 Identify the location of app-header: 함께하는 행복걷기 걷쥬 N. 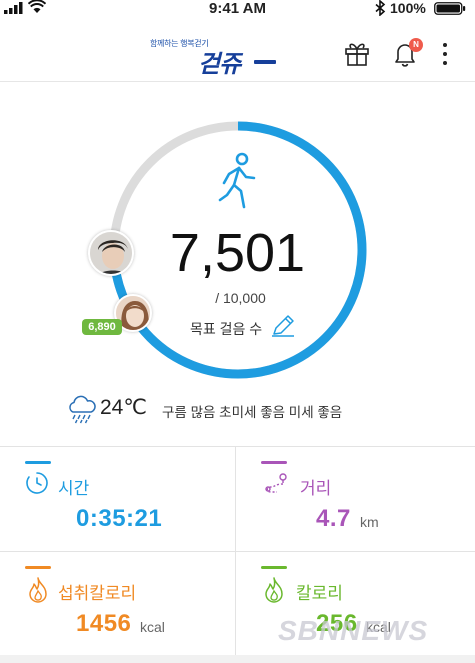
(237, 50).